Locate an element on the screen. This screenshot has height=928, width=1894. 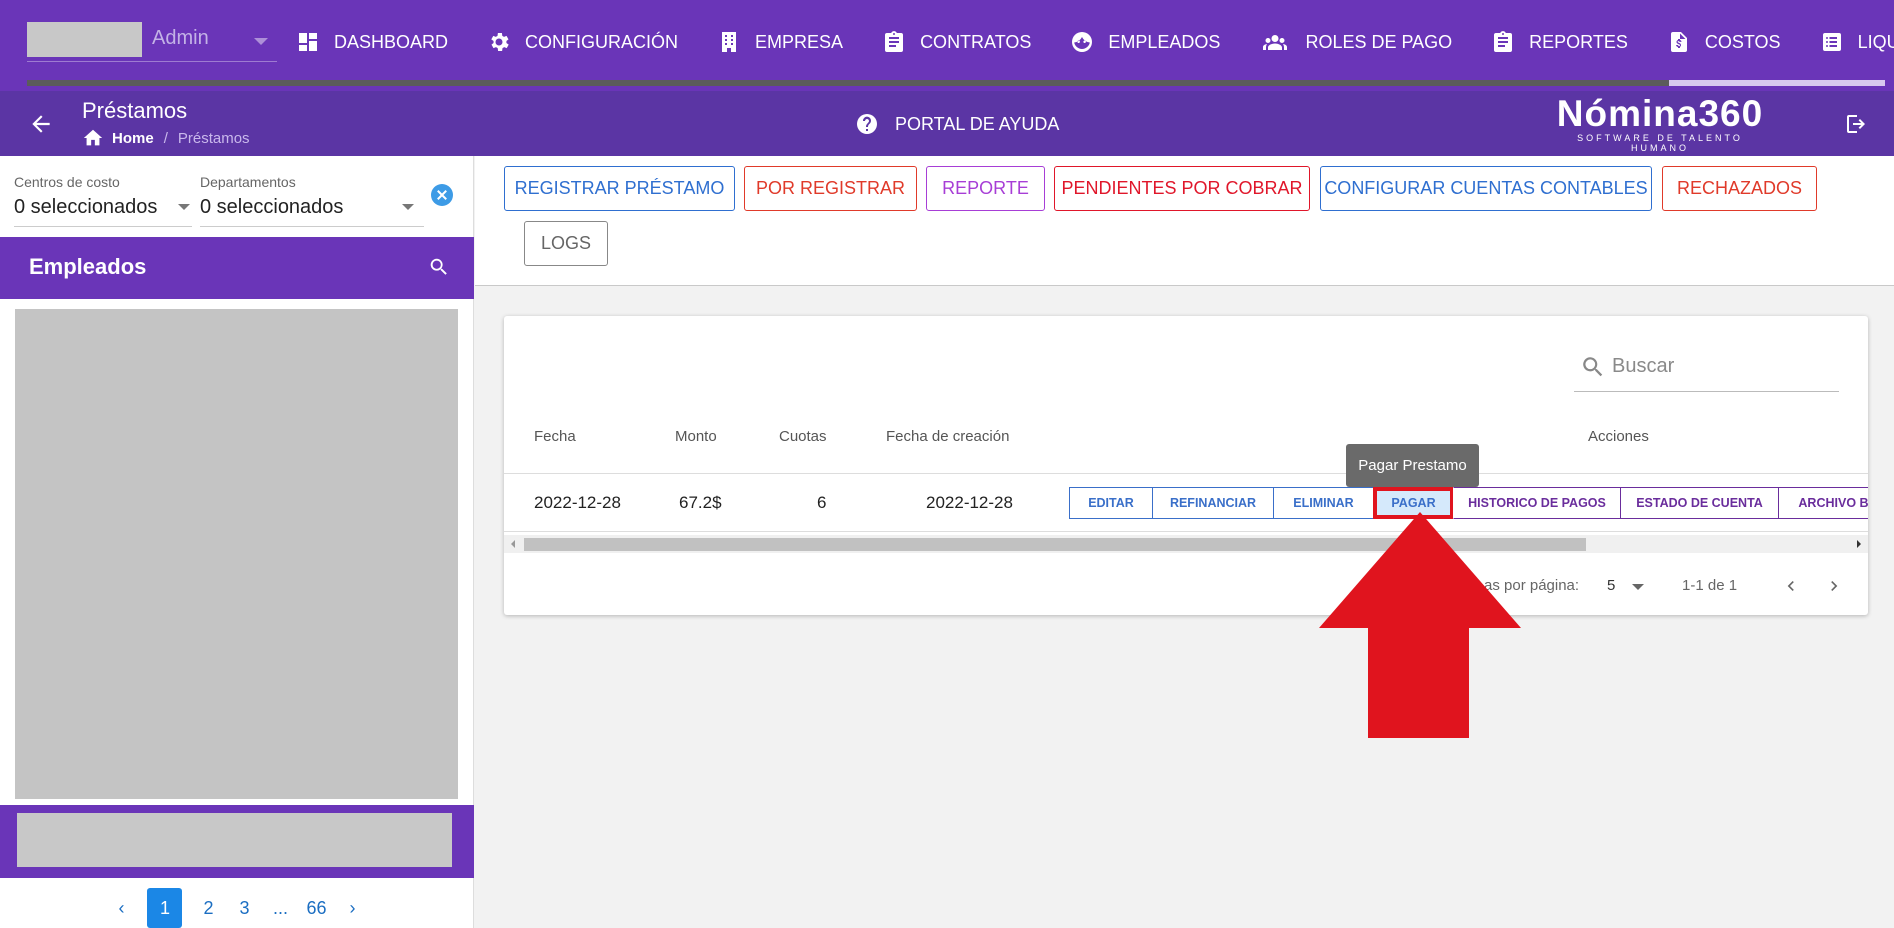
chevron-left-icon is located at coordinates (1791, 586).